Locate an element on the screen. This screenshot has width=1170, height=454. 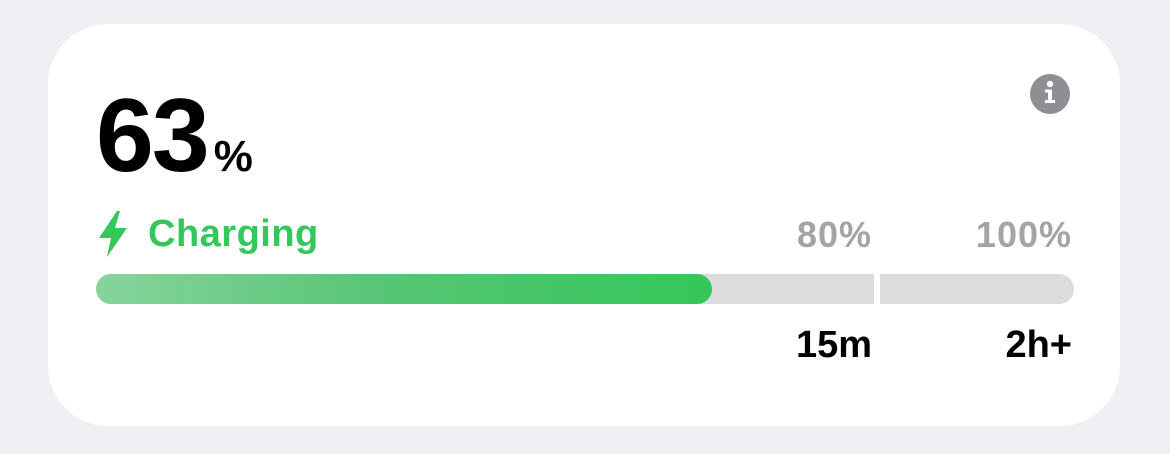
time-to-100: 2h+ is located at coordinates (1038, 345).